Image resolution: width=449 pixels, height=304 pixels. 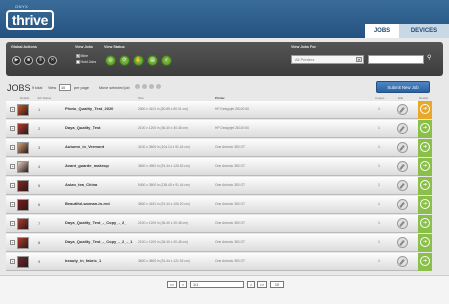 I want to click on pager-per-page-select: 10, so click(x=277, y=284).